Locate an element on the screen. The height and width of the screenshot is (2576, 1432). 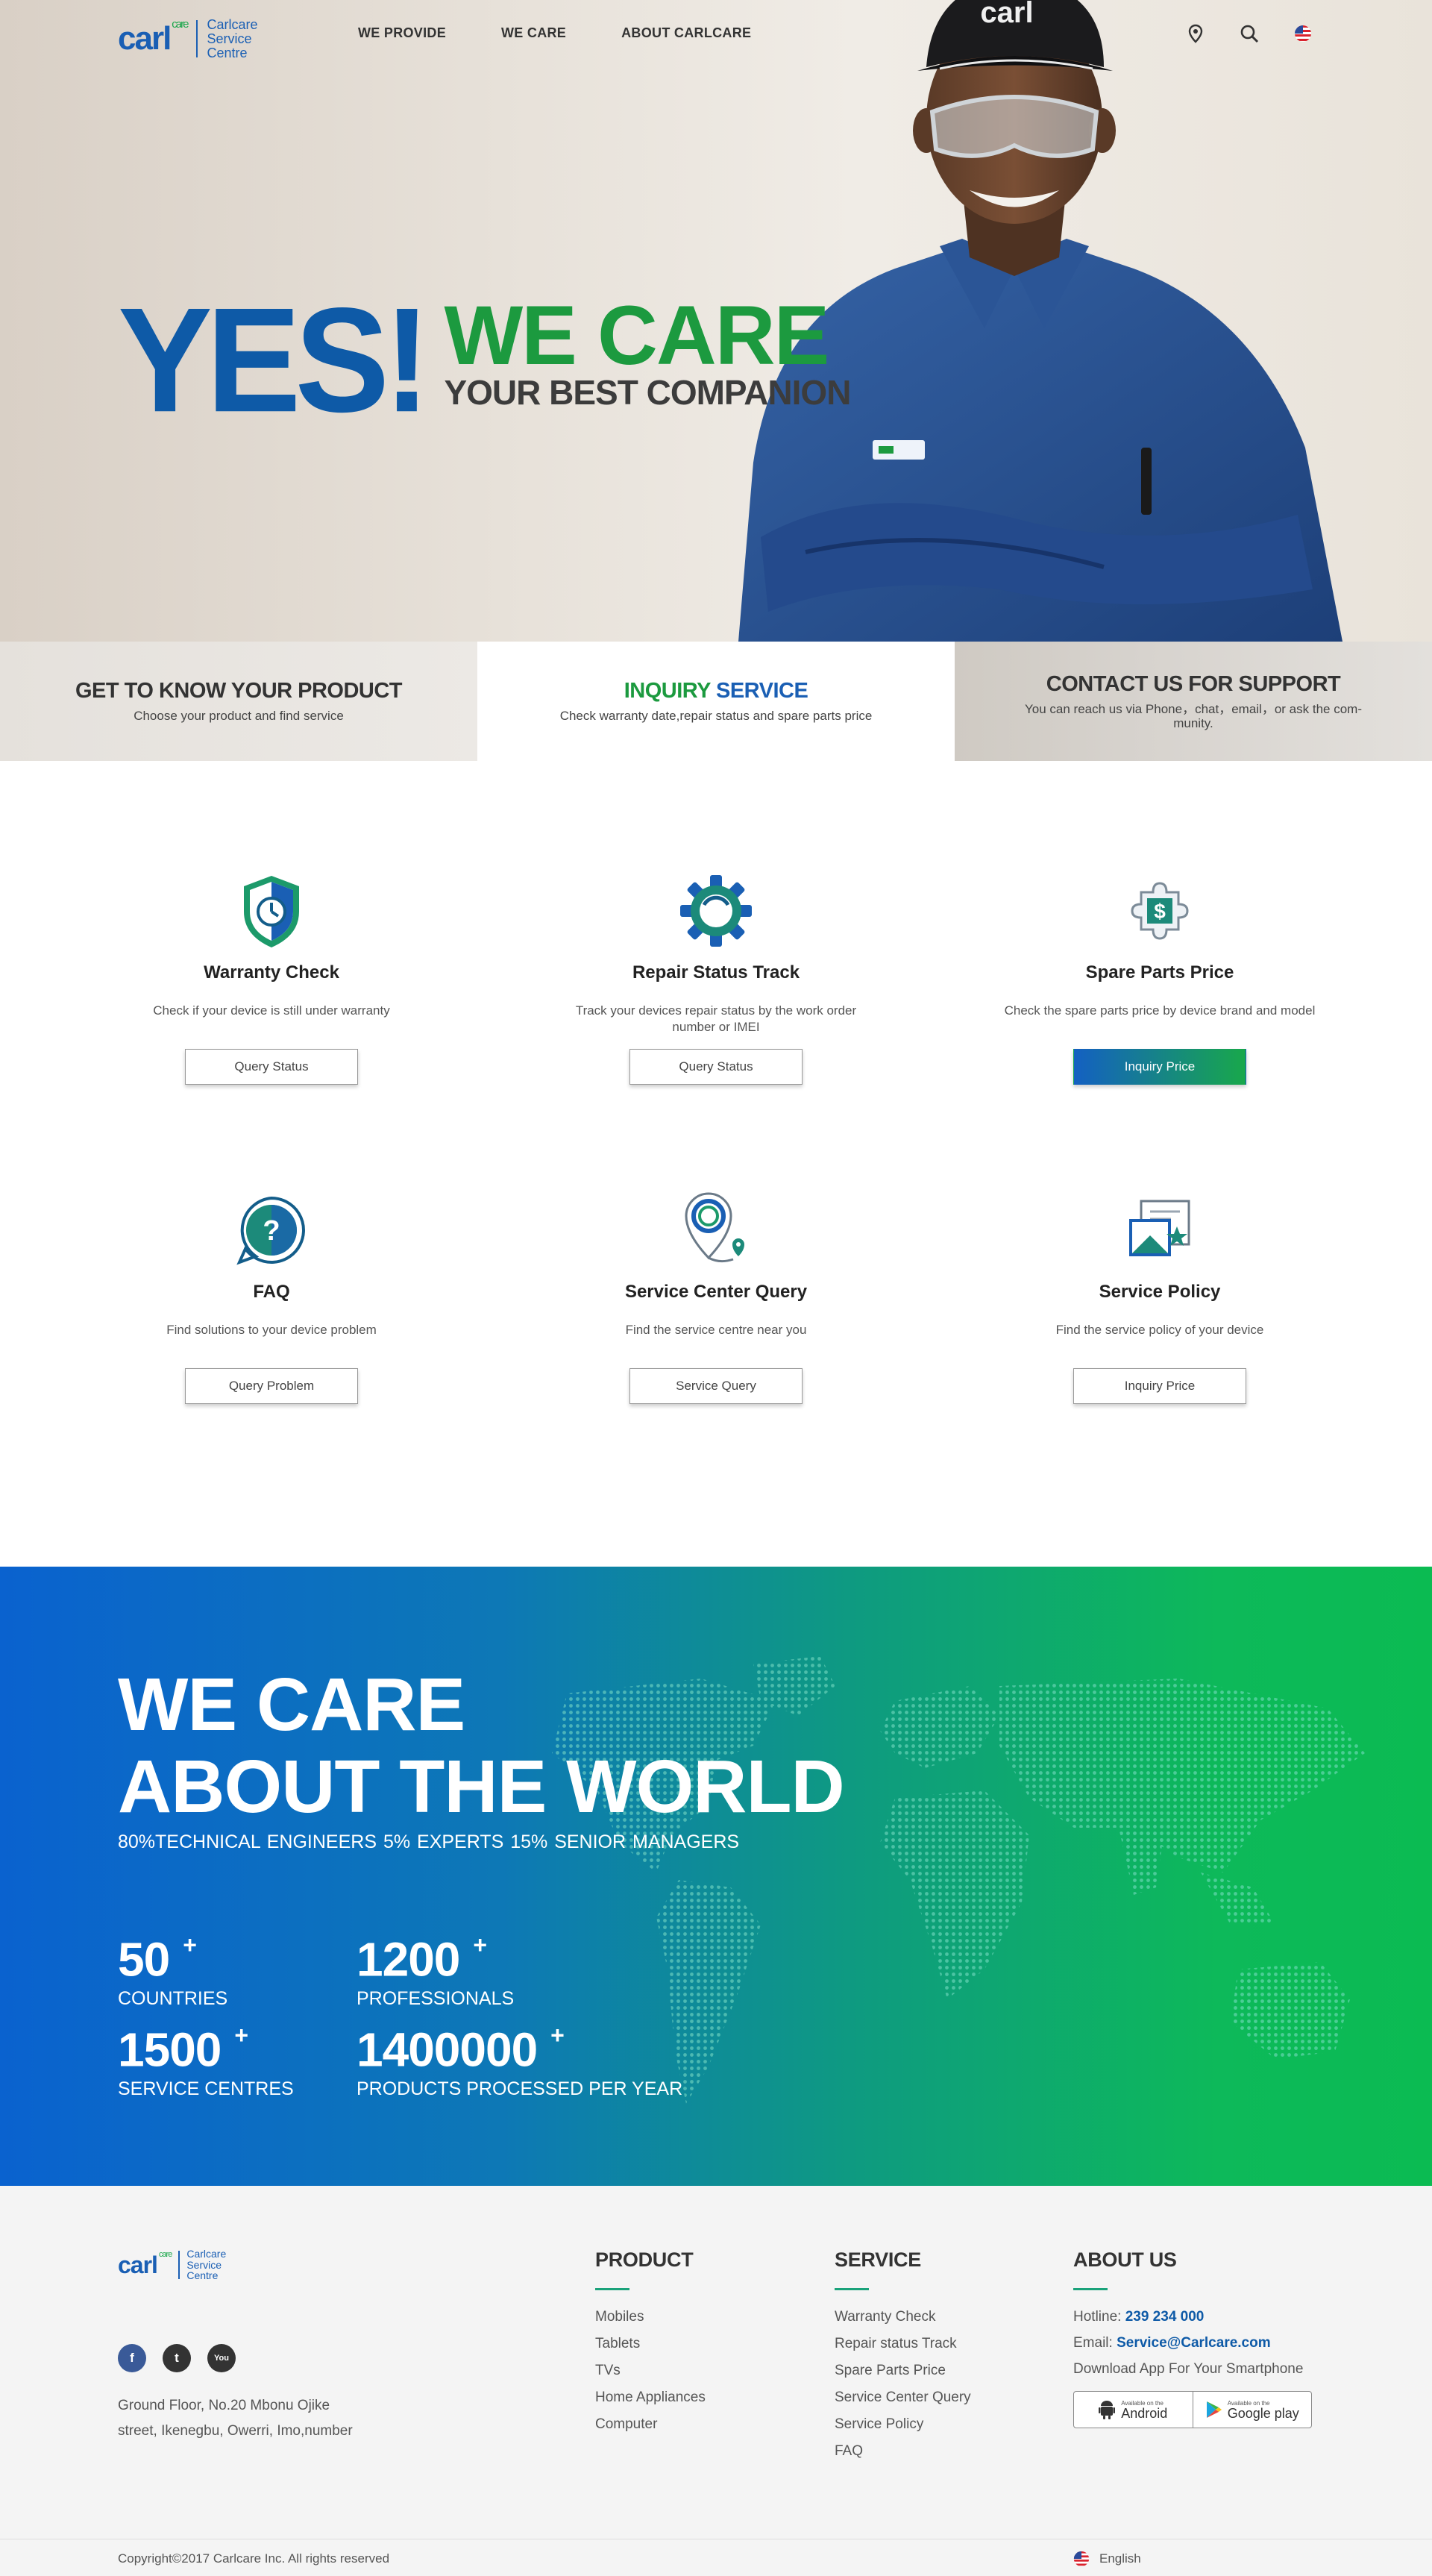
language-selector: English is located at coordinates (1107, 2559).